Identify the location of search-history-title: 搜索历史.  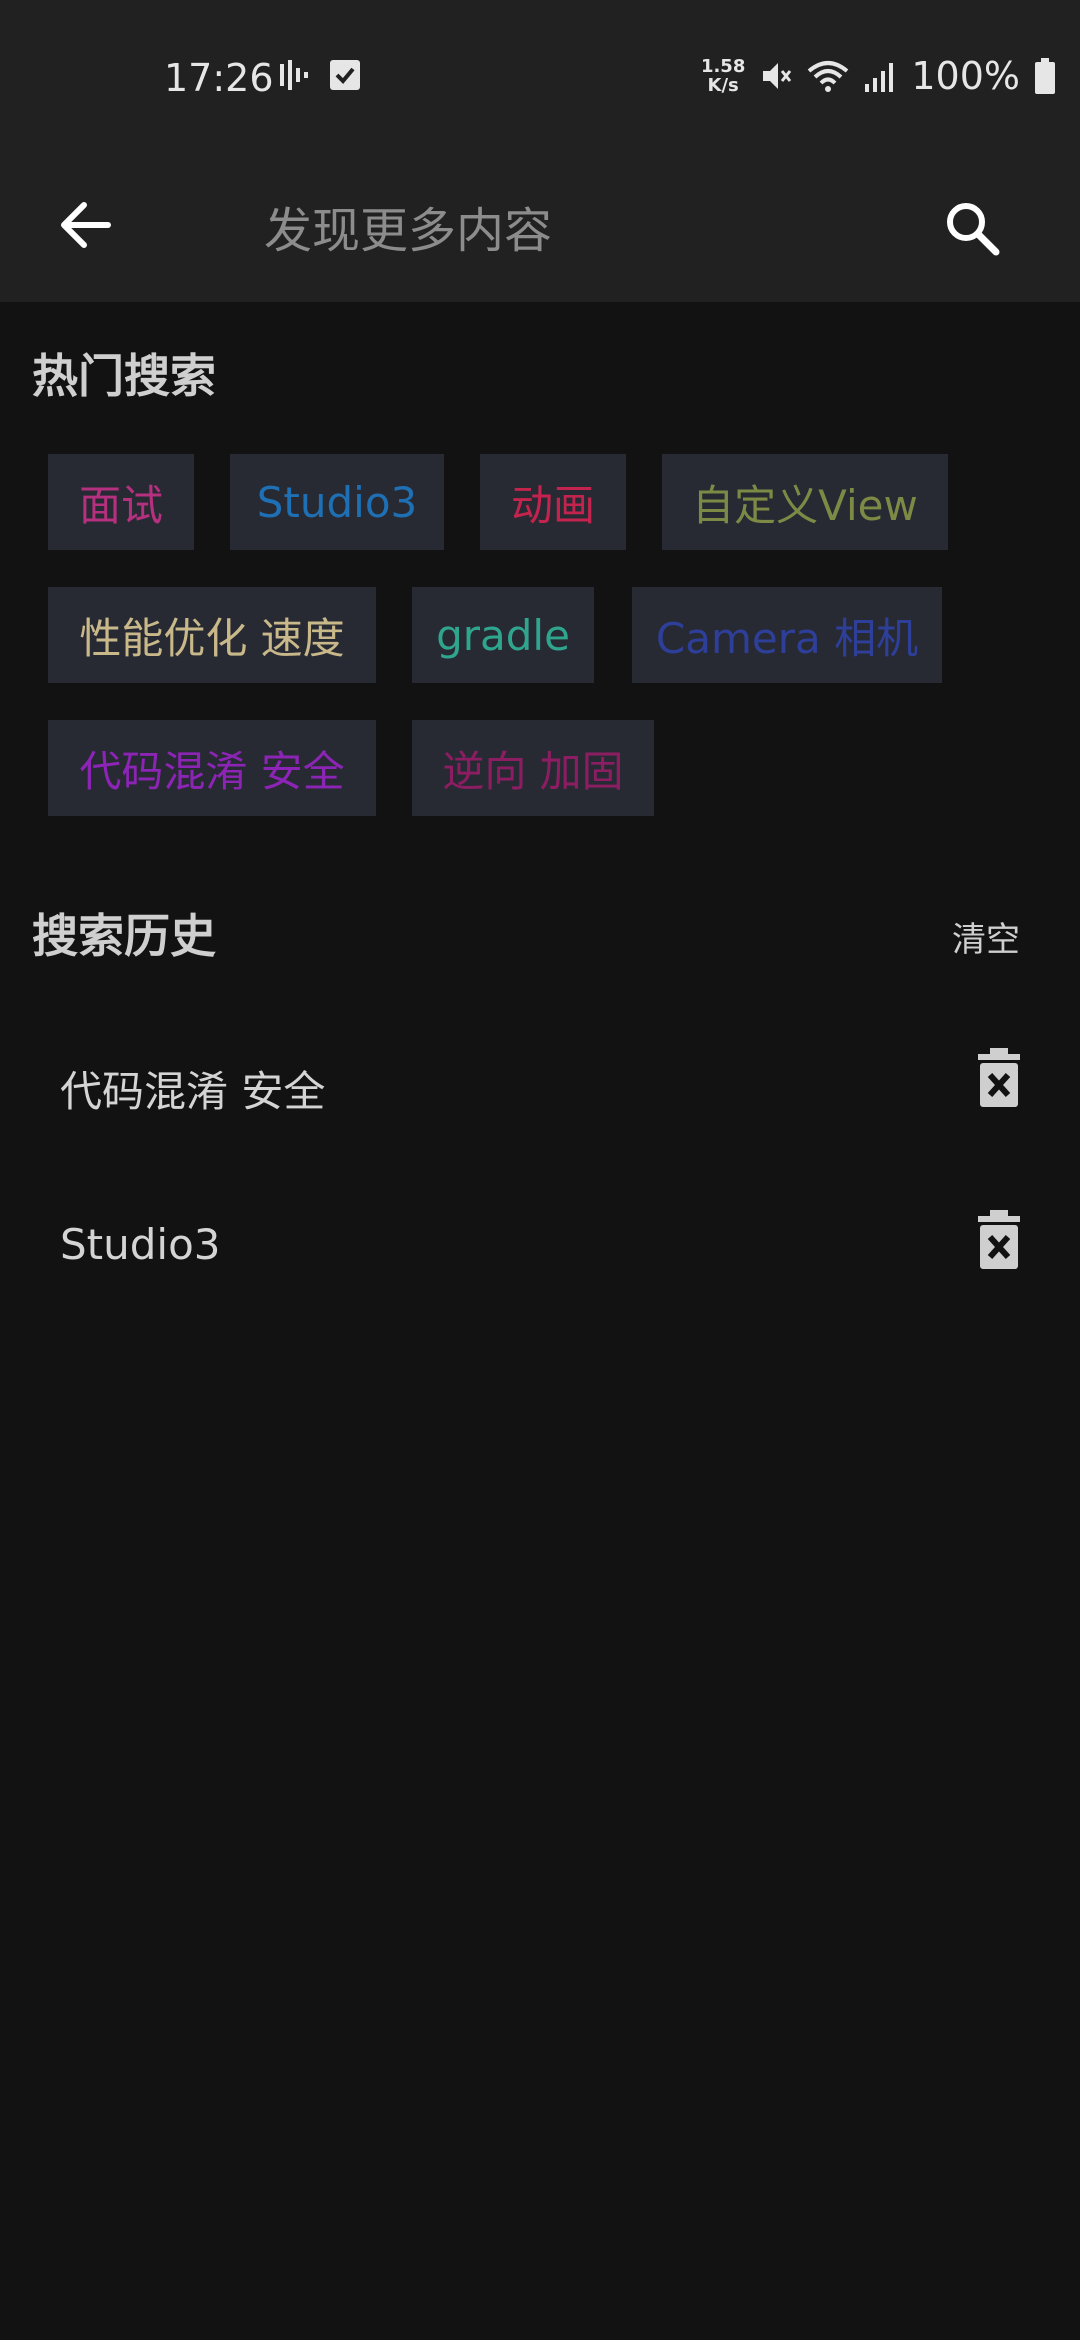
(124, 936).